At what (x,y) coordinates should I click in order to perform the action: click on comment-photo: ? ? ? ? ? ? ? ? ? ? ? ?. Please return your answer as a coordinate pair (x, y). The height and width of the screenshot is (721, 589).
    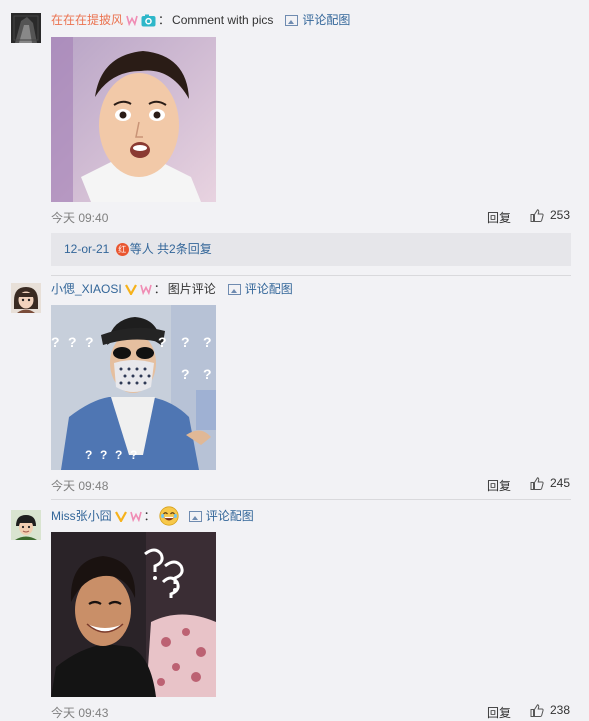
    Looking at the image, I should click on (133, 387).